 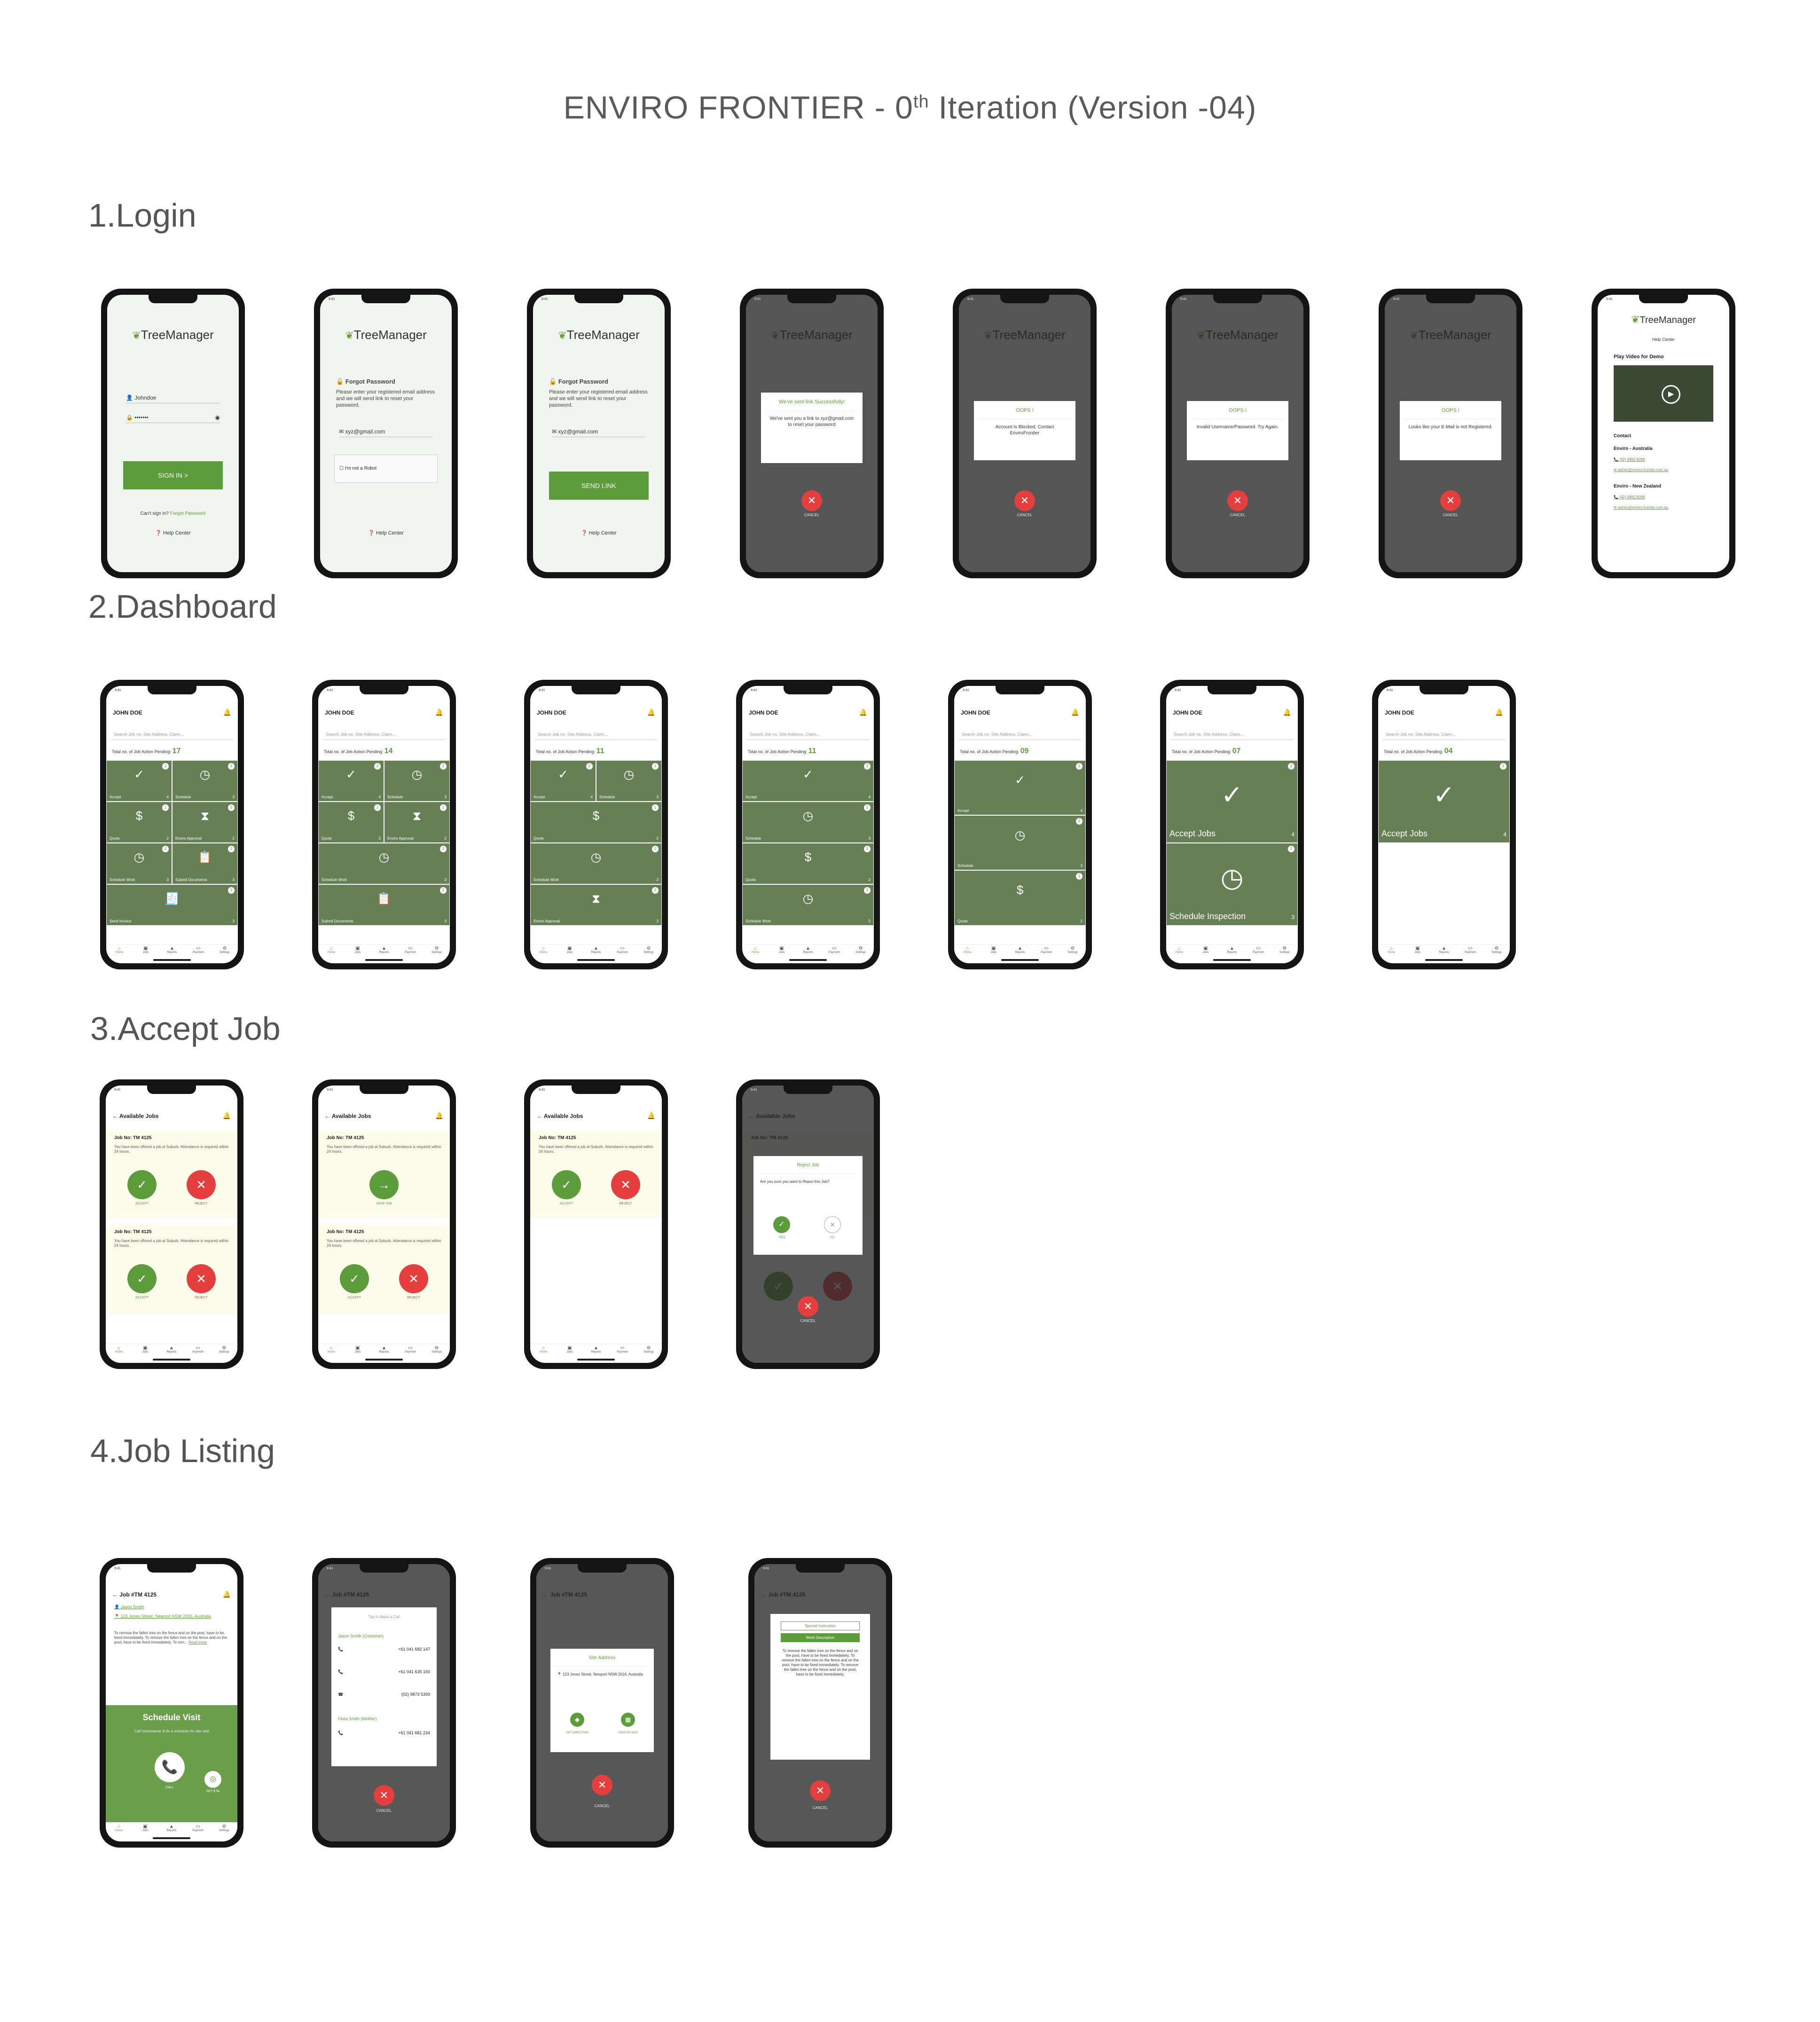 What do you see at coordinates (1020, 787) in the screenshot?
I see `tile-accept: ✓ Accept 4 2` at bounding box center [1020, 787].